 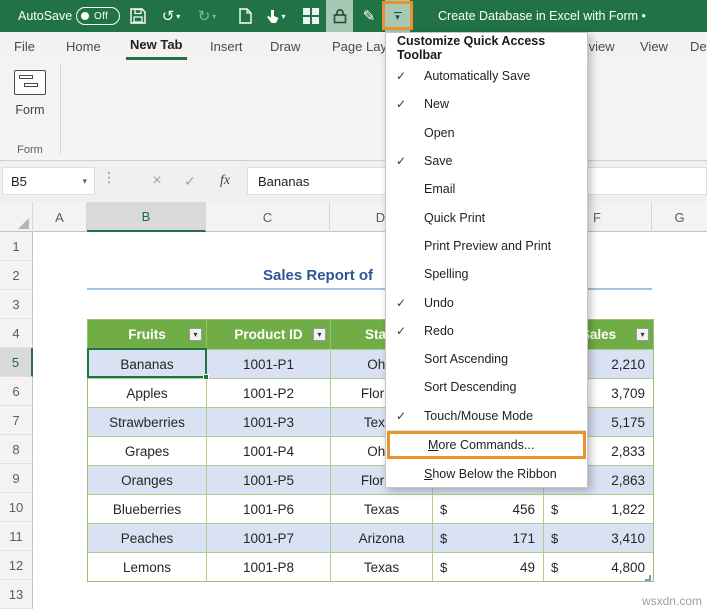 I want to click on grid-view-button, so click(x=311, y=16).